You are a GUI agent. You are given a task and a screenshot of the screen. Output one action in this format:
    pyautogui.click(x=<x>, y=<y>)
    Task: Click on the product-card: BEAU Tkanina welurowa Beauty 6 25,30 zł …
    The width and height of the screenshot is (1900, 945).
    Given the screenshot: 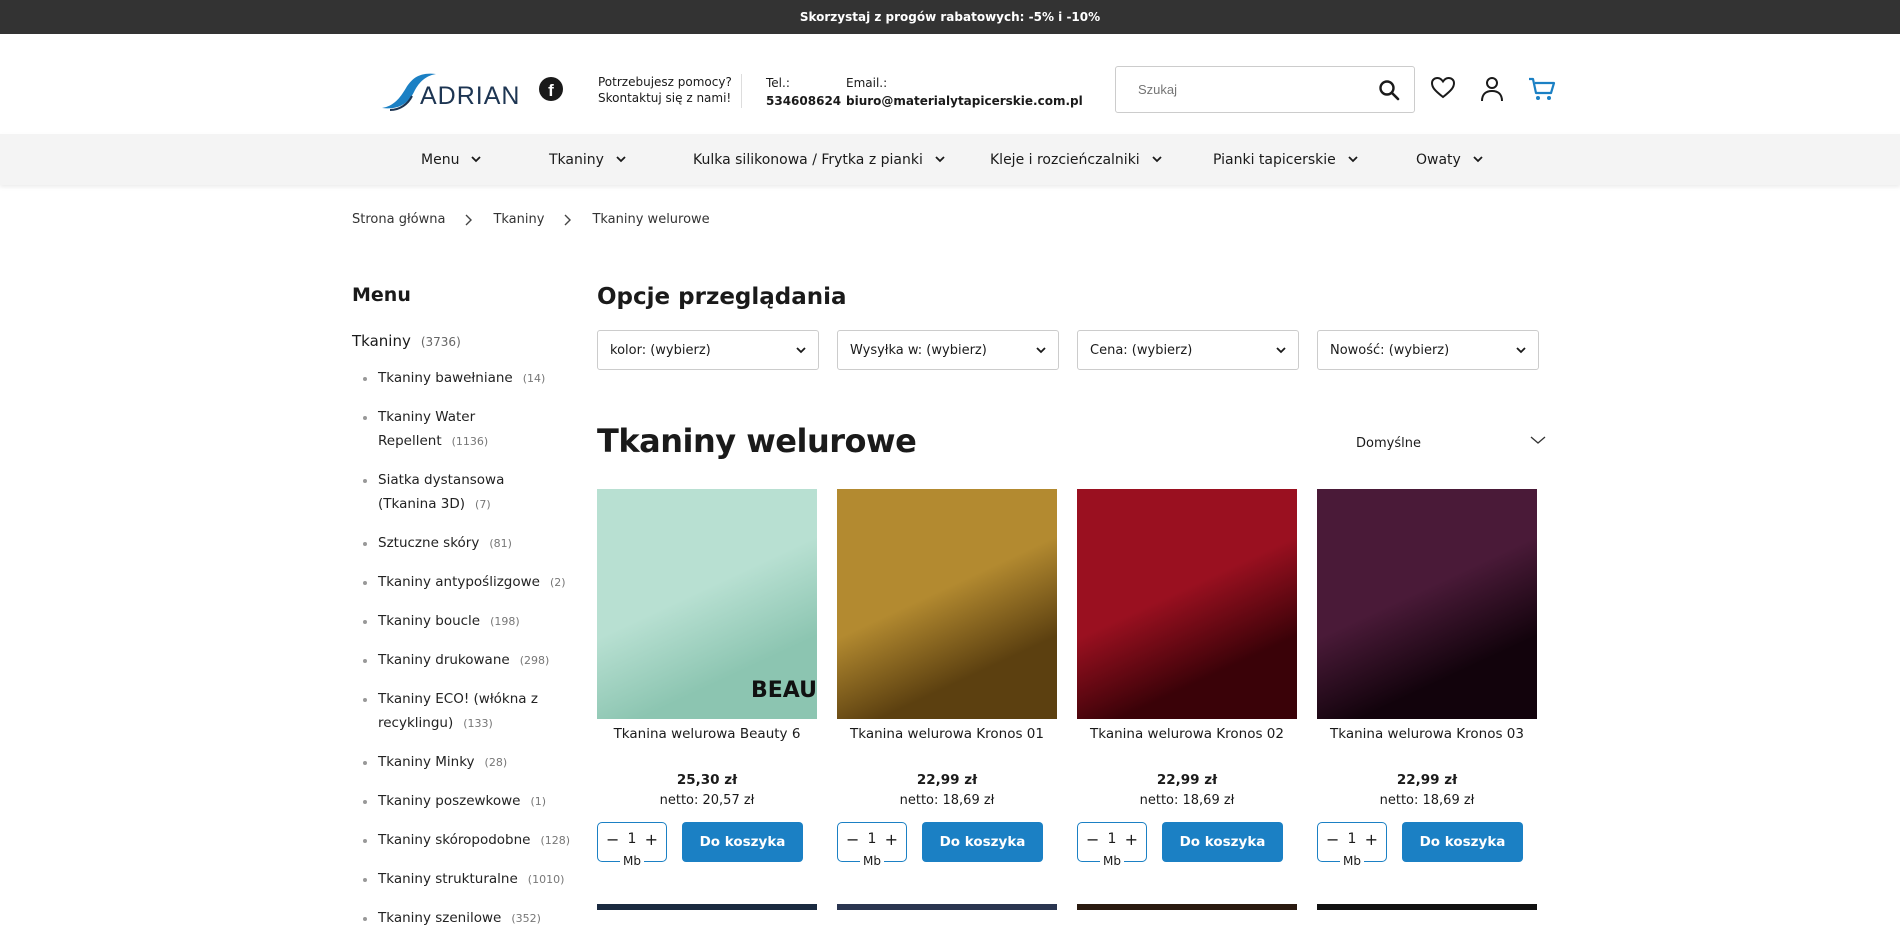 What is the action you would take?
    pyautogui.click(x=707, y=678)
    